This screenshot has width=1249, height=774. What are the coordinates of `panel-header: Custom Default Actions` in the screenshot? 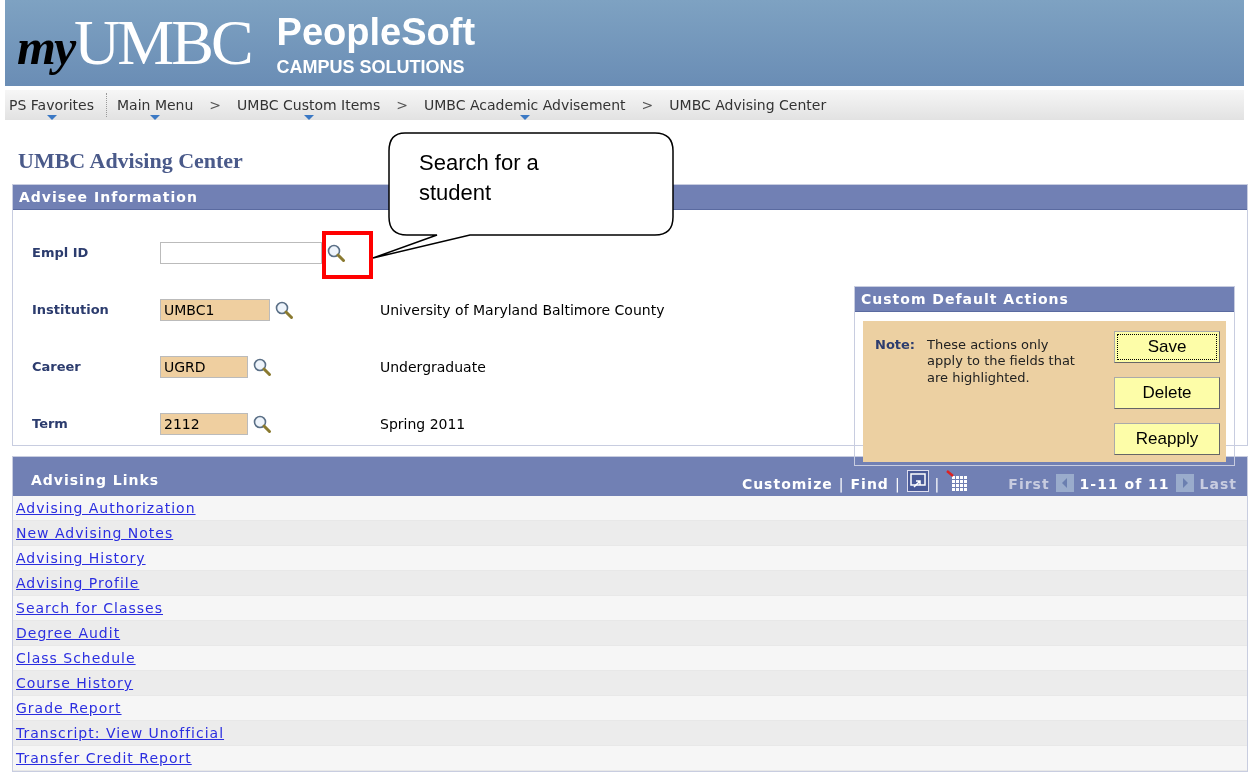 It's located at (1044, 299).